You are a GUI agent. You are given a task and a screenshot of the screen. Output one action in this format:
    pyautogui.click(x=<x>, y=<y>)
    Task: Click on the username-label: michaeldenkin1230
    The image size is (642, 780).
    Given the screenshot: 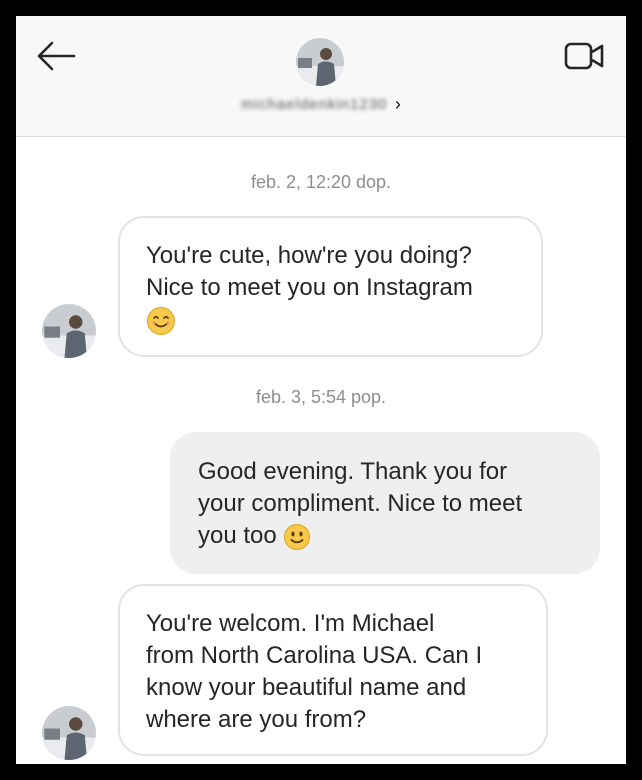 What is the action you would take?
    pyautogui.click(x=314, y=104)
    